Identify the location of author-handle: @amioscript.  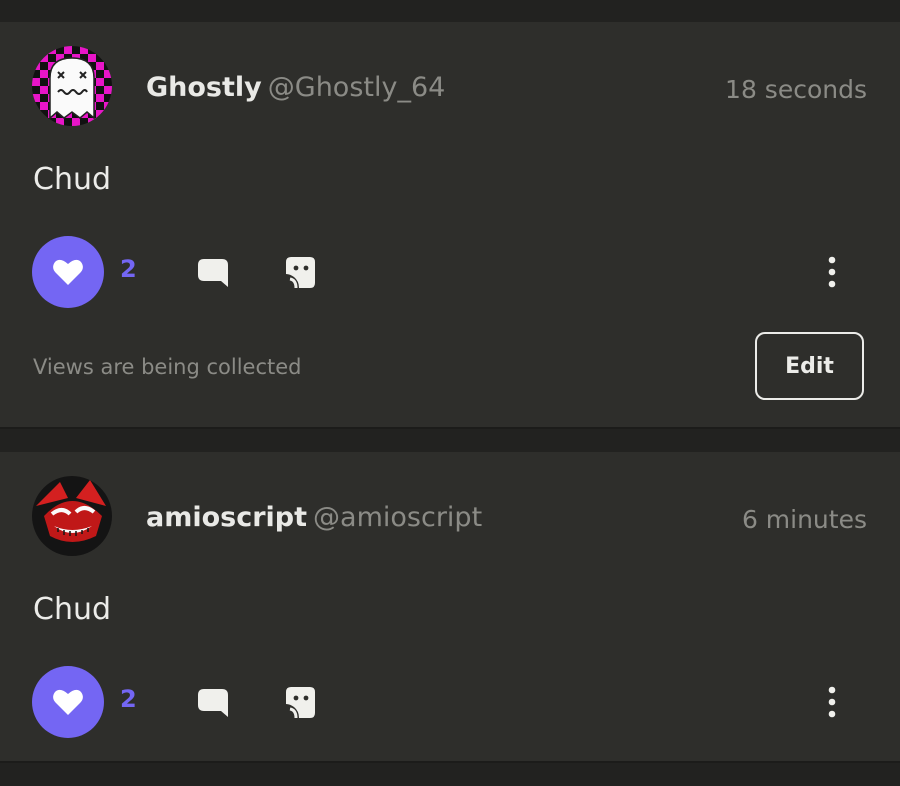
(397, 517).